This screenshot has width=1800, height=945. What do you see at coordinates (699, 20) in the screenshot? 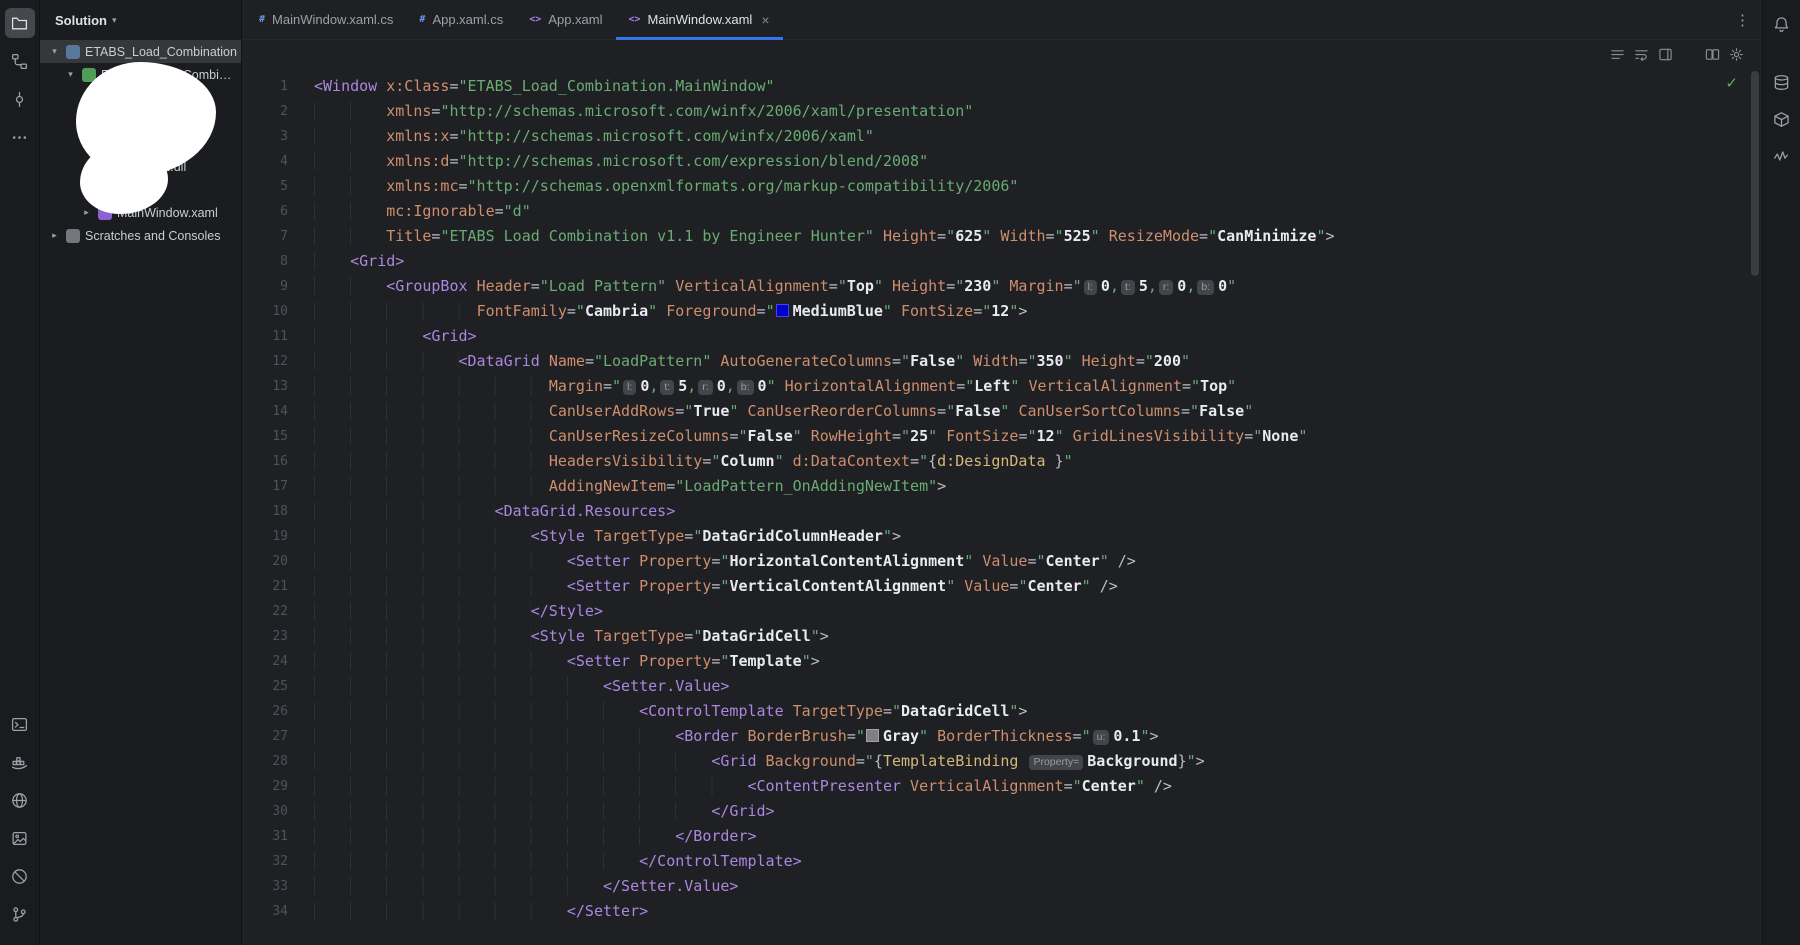
I see `editor-tab: <> MainWindow.xaml ×` at bounding box center [699, 20].